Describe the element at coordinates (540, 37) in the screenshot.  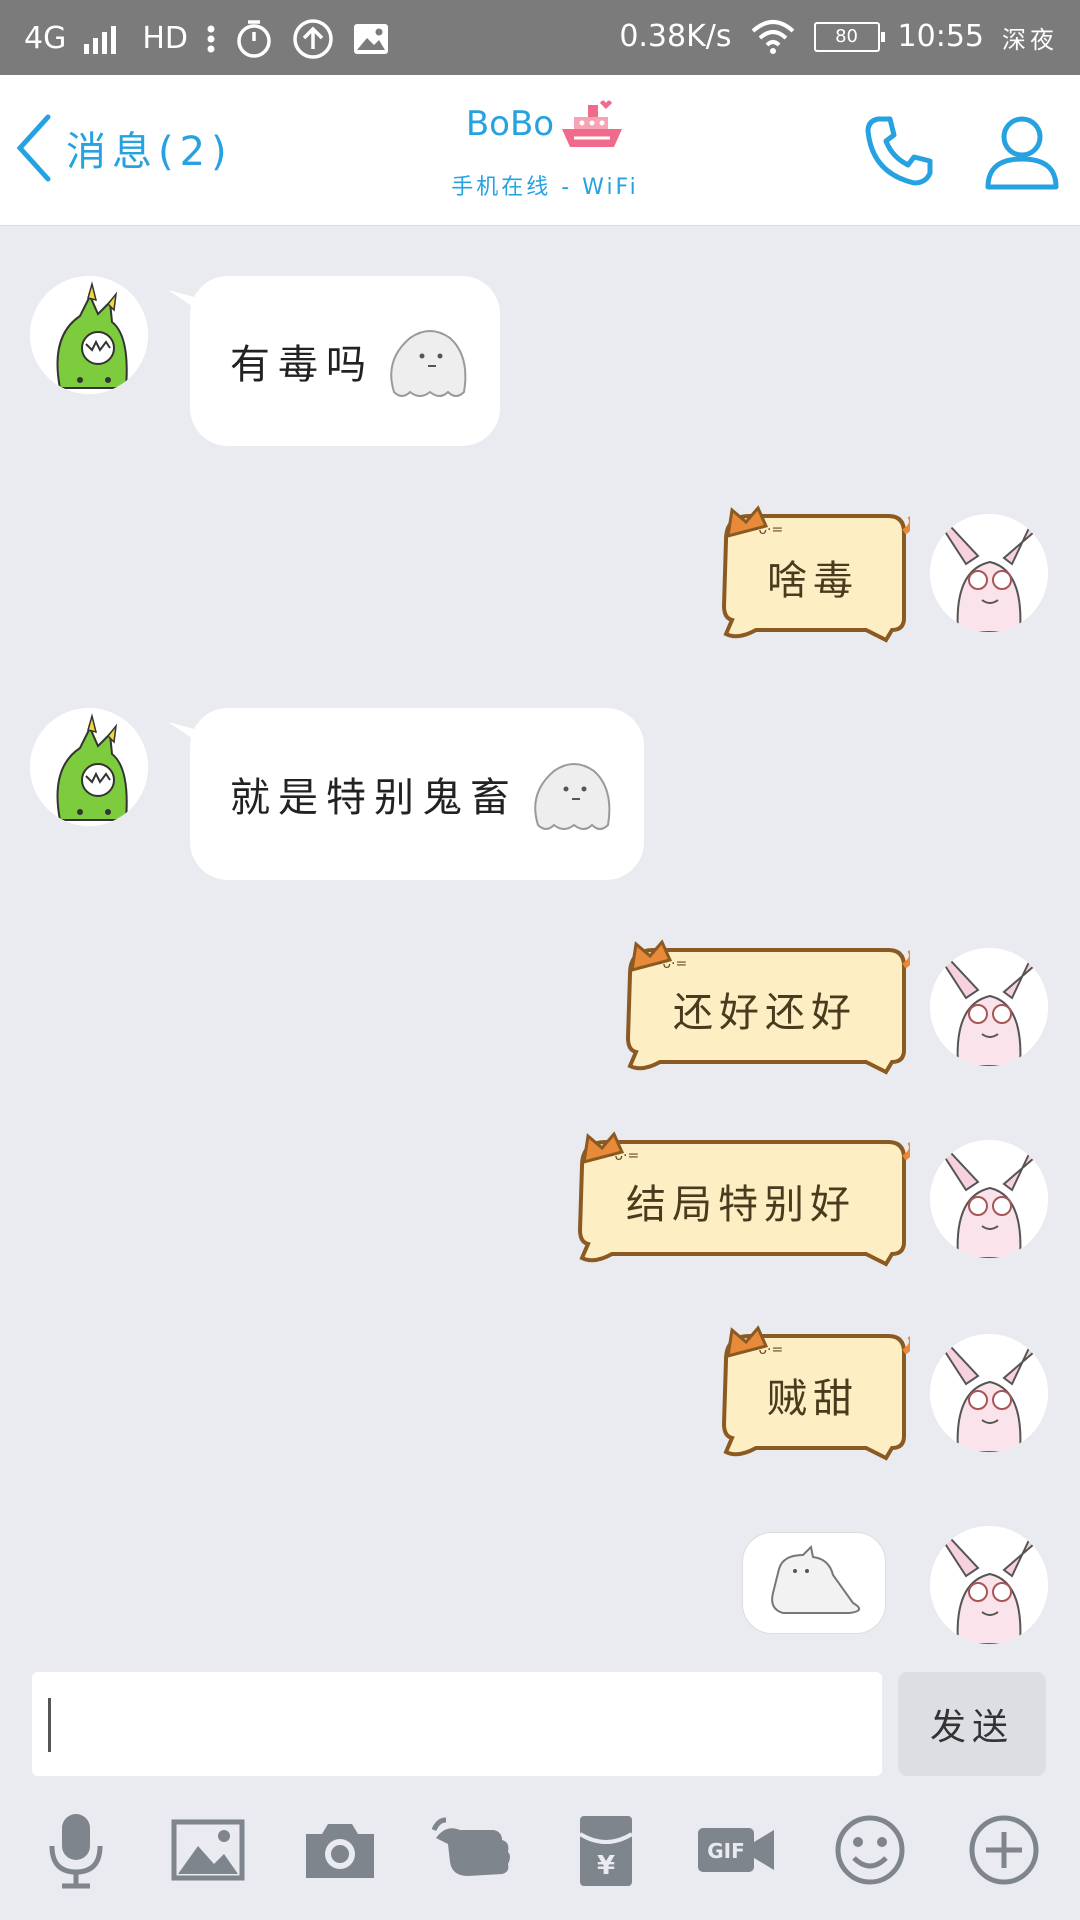
I see `status-bar: 4G HD 0.38K/s 80 10:55 深夜` at that location.